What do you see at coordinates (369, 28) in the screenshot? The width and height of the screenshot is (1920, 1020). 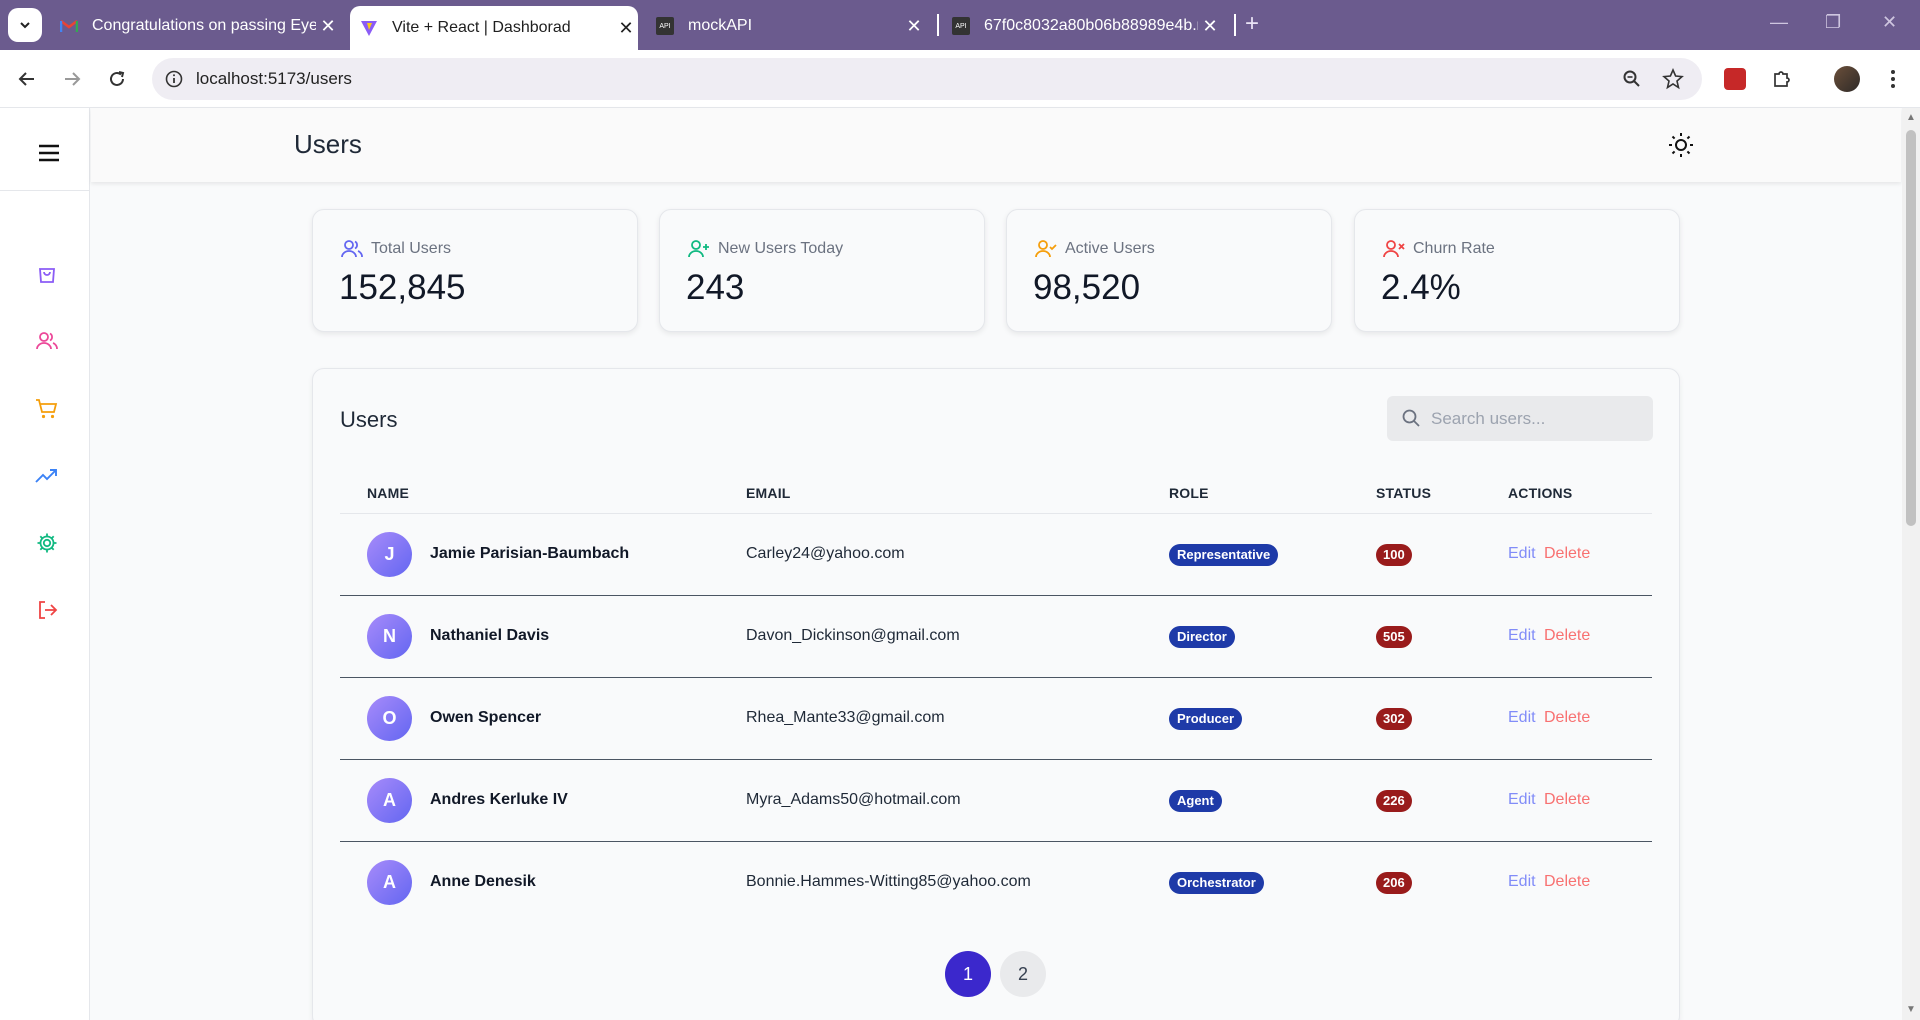 I see `vite-icon` at bounding box center [369, 28].